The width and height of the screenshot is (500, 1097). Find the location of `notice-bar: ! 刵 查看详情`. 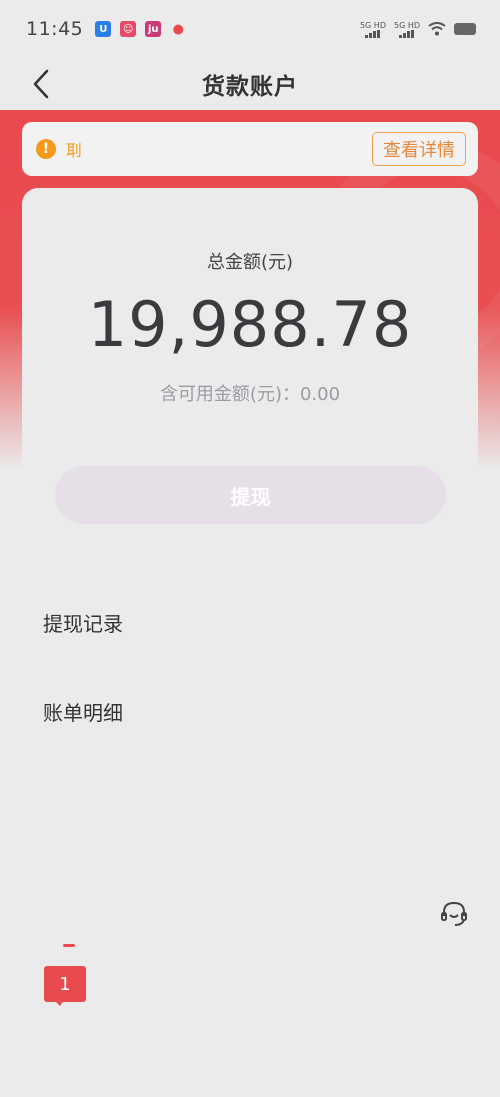

notice-bar: ! 刵 查看详情 is located at coordinates (250, 149).